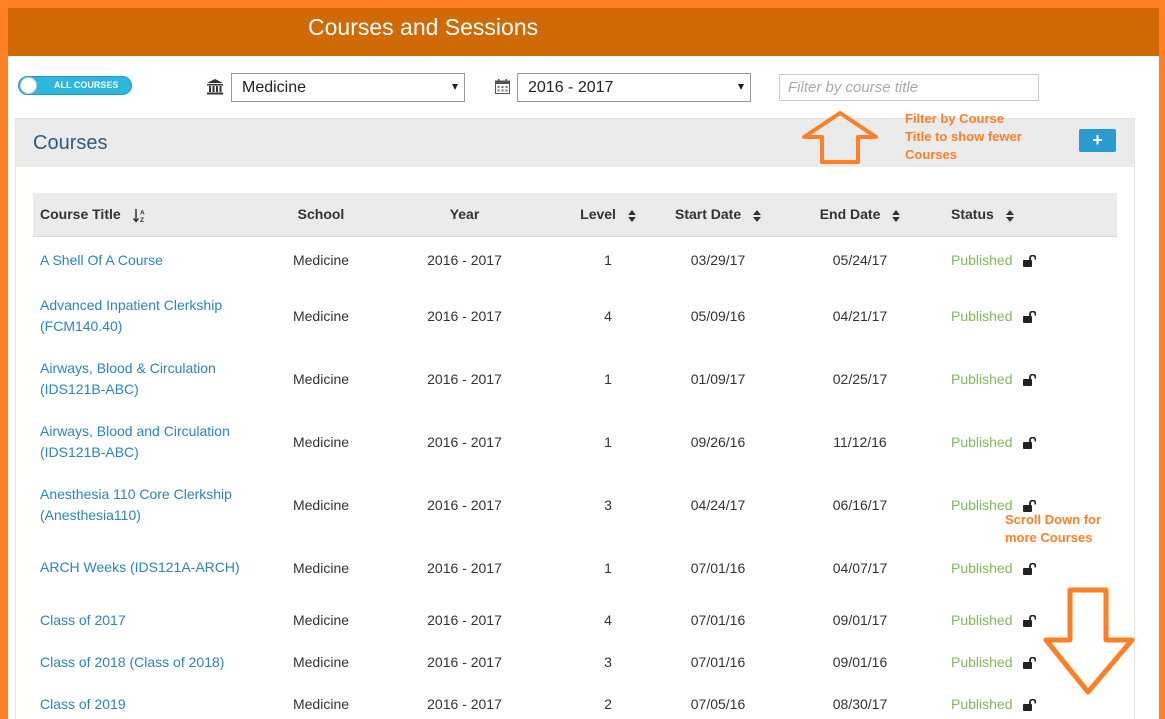 Image resolution: width=1165 pixels, height=719 pixels. Describe the element at coordinates (860, 662) in the screenshot. I see `end-date-cell: 09/01/16` at that location.